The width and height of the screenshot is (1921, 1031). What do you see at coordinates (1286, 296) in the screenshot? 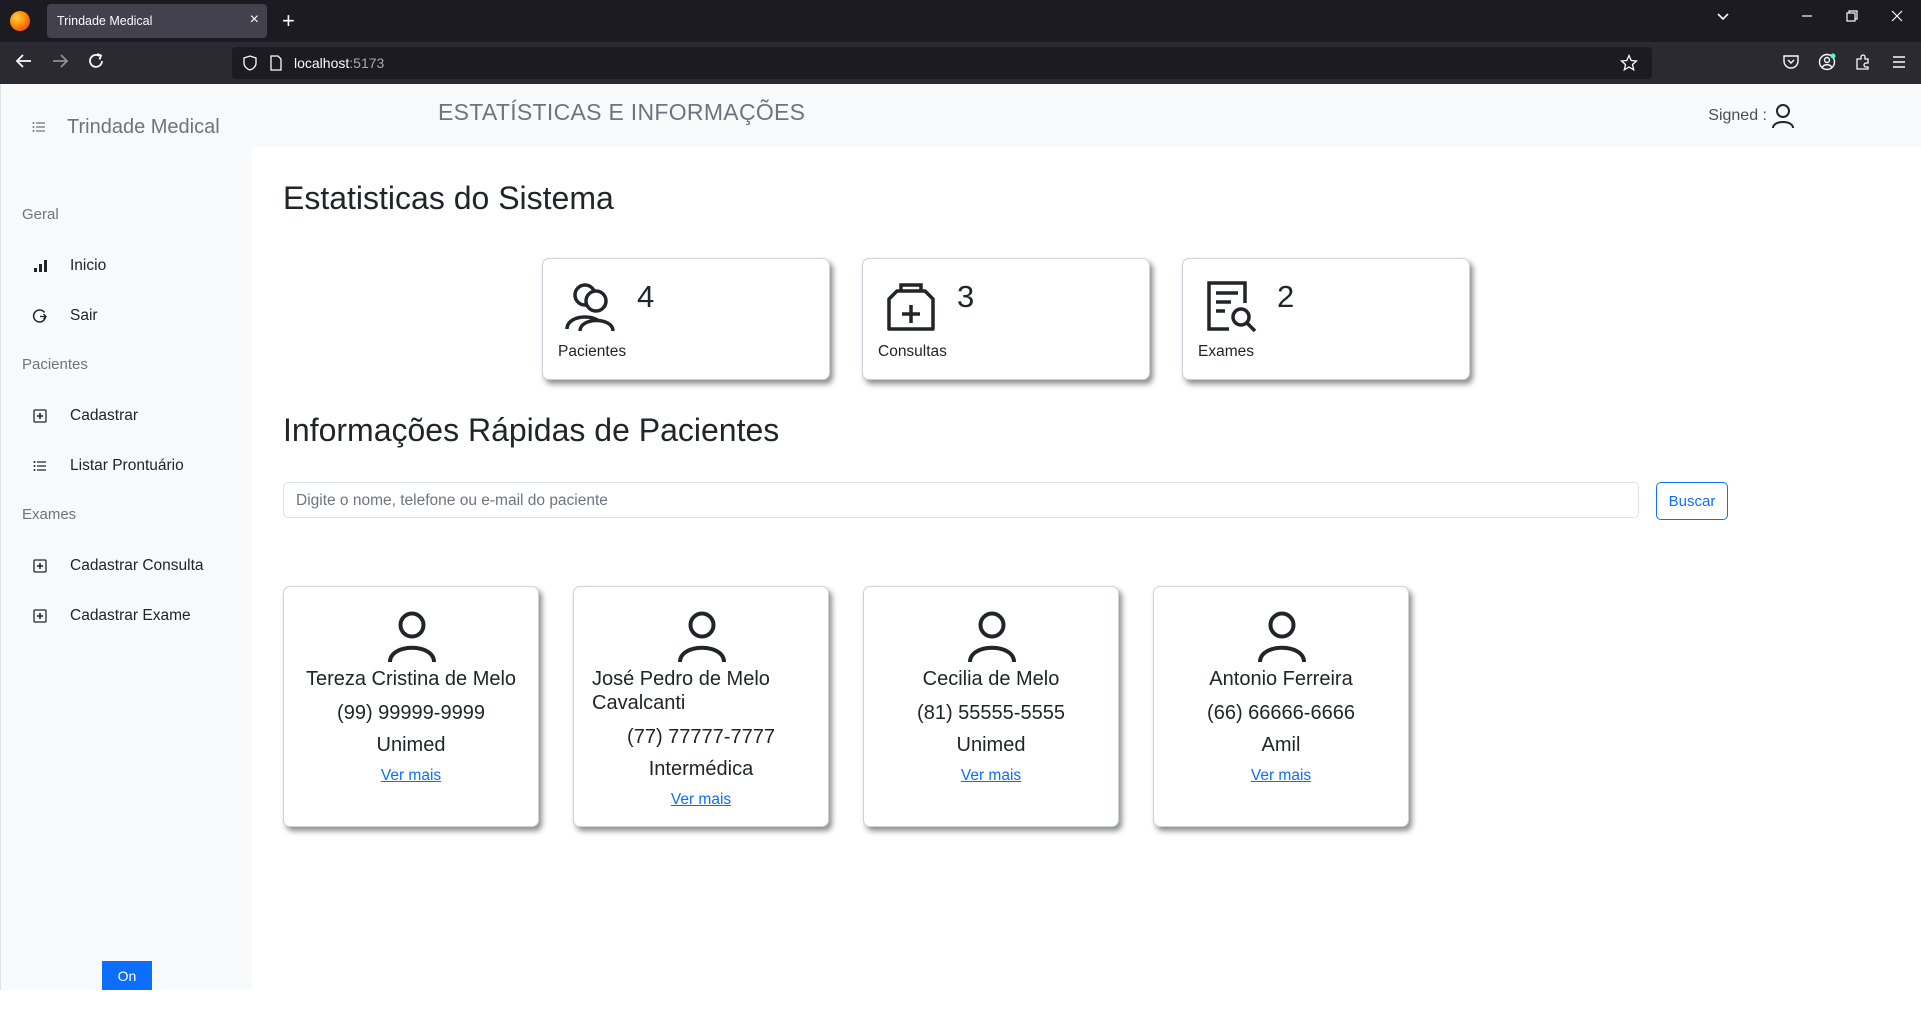
I see `stat-value: 2` at bounding box center [1286, 296].